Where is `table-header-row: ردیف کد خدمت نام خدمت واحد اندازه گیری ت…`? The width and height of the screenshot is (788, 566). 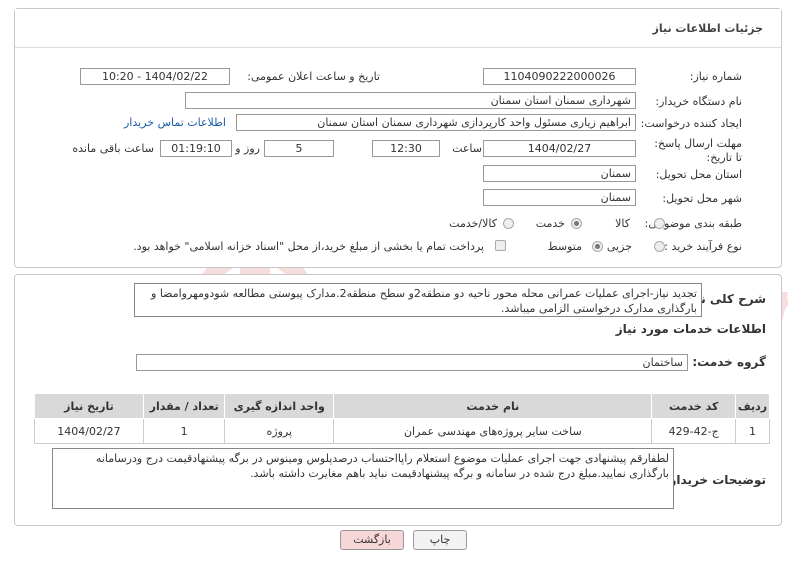 table-header-row: ردیف کد خدمت نام خدمت واحد اندازه گیری ت… is located at coordinates (402, 406).